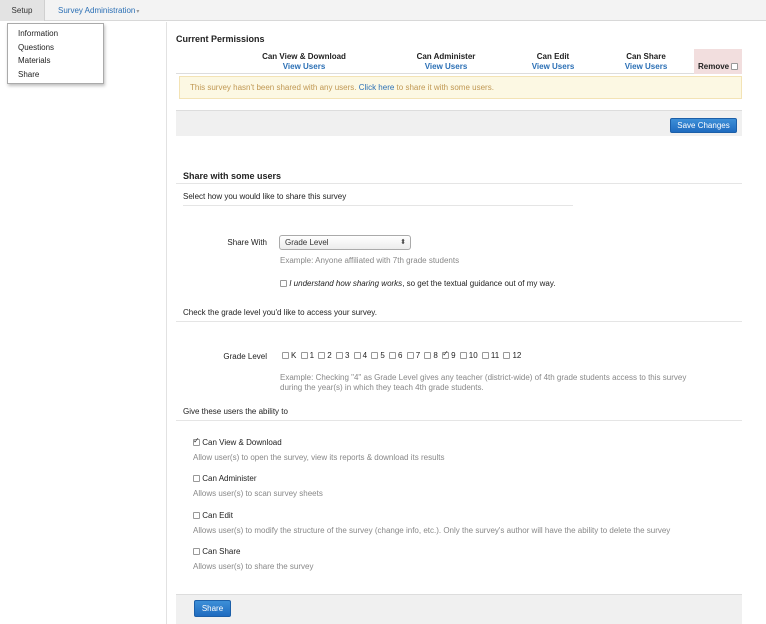 This screenshot has height=624, width=766. I want to click on grade-level-label: Grade Level, so click(245, 356).